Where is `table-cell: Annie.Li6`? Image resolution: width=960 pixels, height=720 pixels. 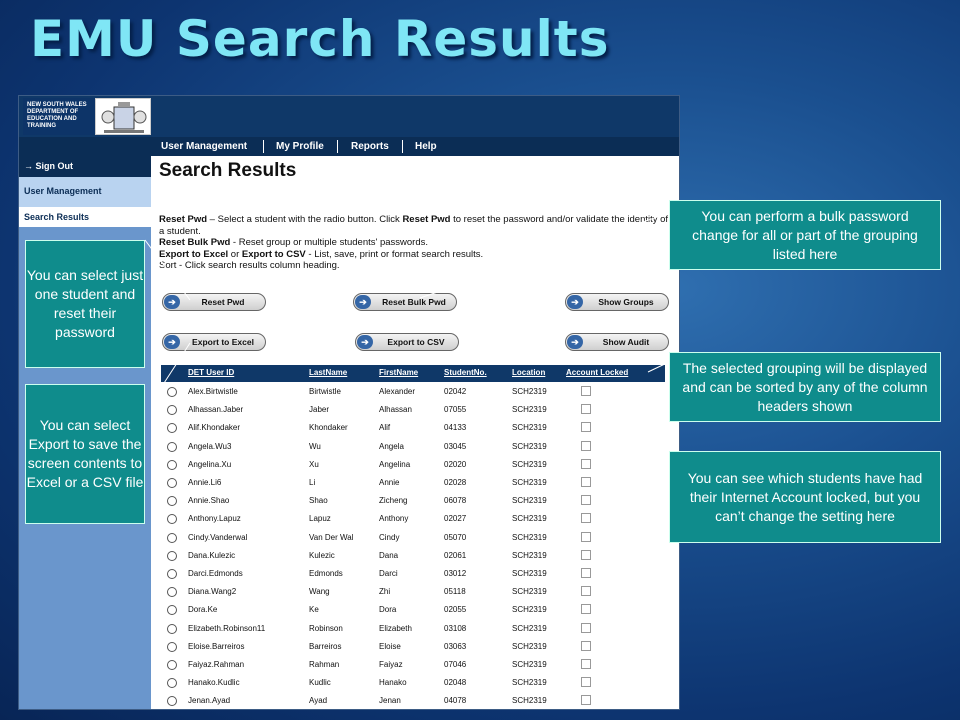
table-cell: Annie.Li6 is located at coordinates (205, 482).